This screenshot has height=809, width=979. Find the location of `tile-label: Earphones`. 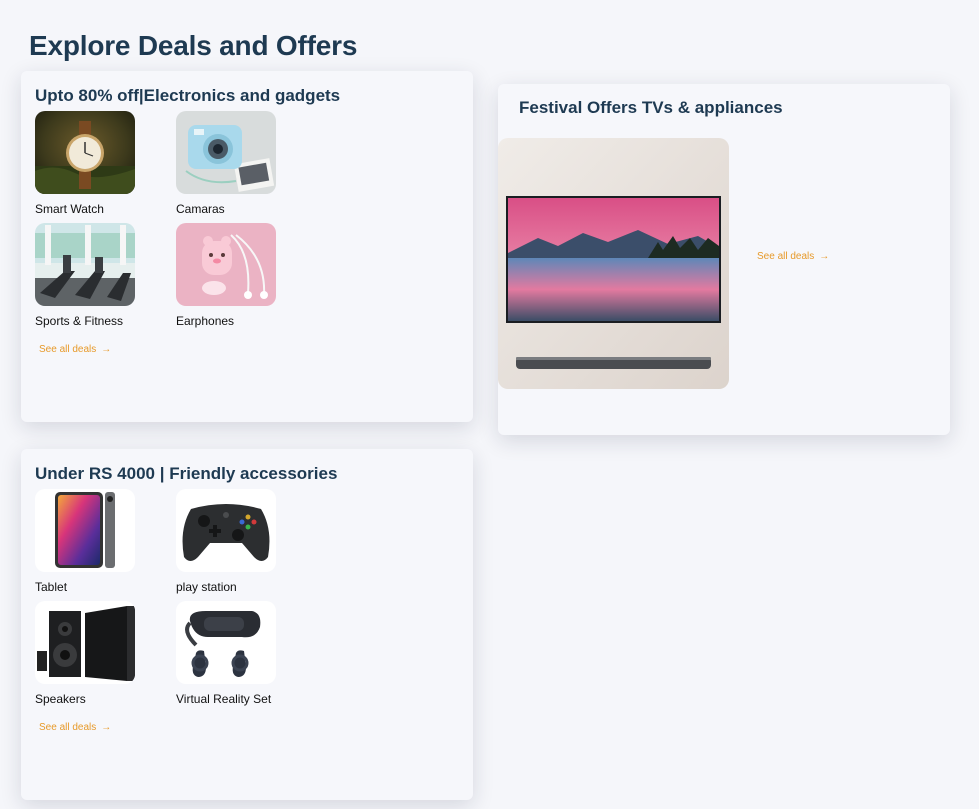

tile-label: Earphones is located at coordinates (205, 321).